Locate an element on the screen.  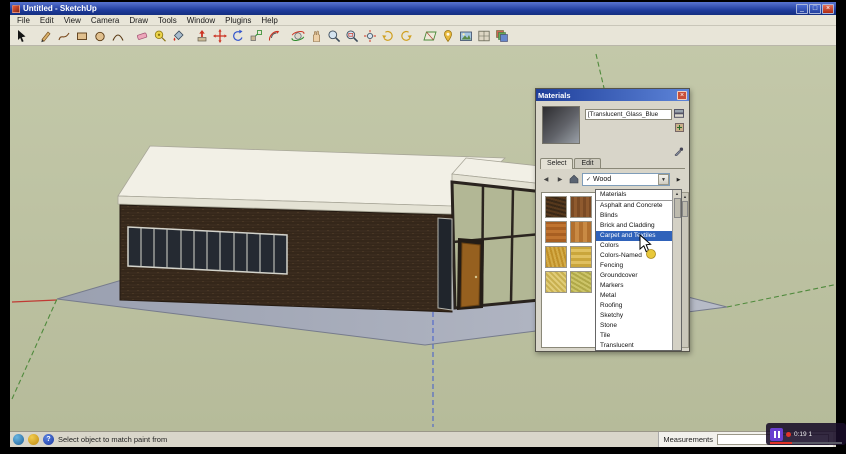
dialog-scrollbar: ▲ is located at coordinates (685, 270).